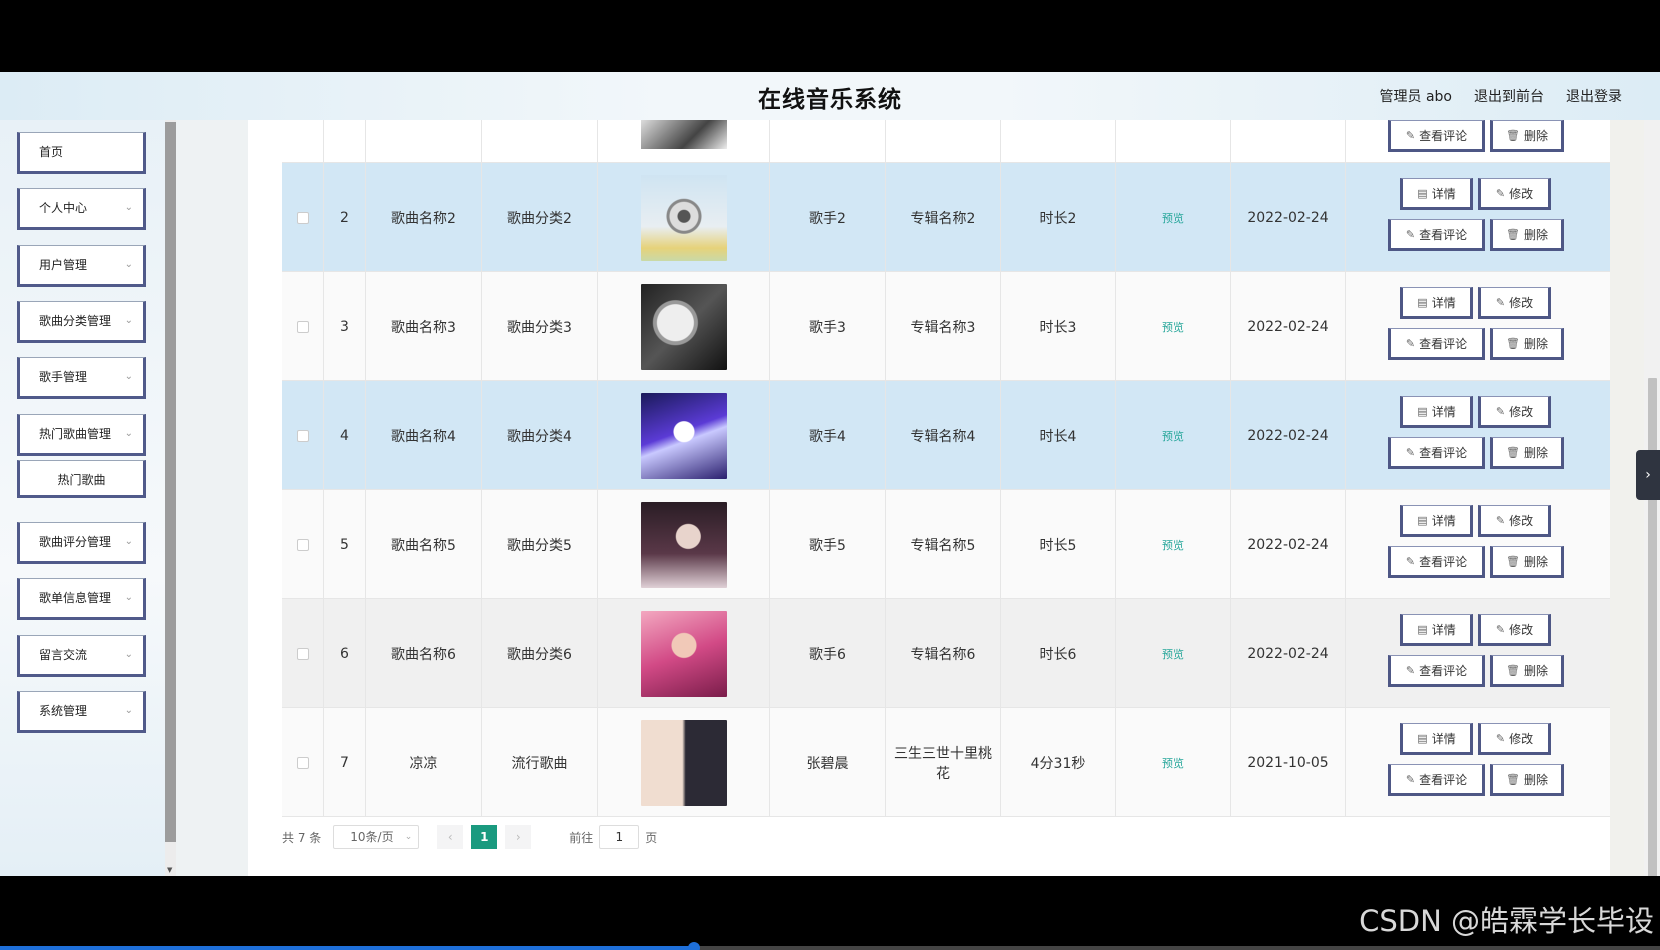 This screenshot has width=1660, height=950. I want to click on cover-cell, so click(684, 762).